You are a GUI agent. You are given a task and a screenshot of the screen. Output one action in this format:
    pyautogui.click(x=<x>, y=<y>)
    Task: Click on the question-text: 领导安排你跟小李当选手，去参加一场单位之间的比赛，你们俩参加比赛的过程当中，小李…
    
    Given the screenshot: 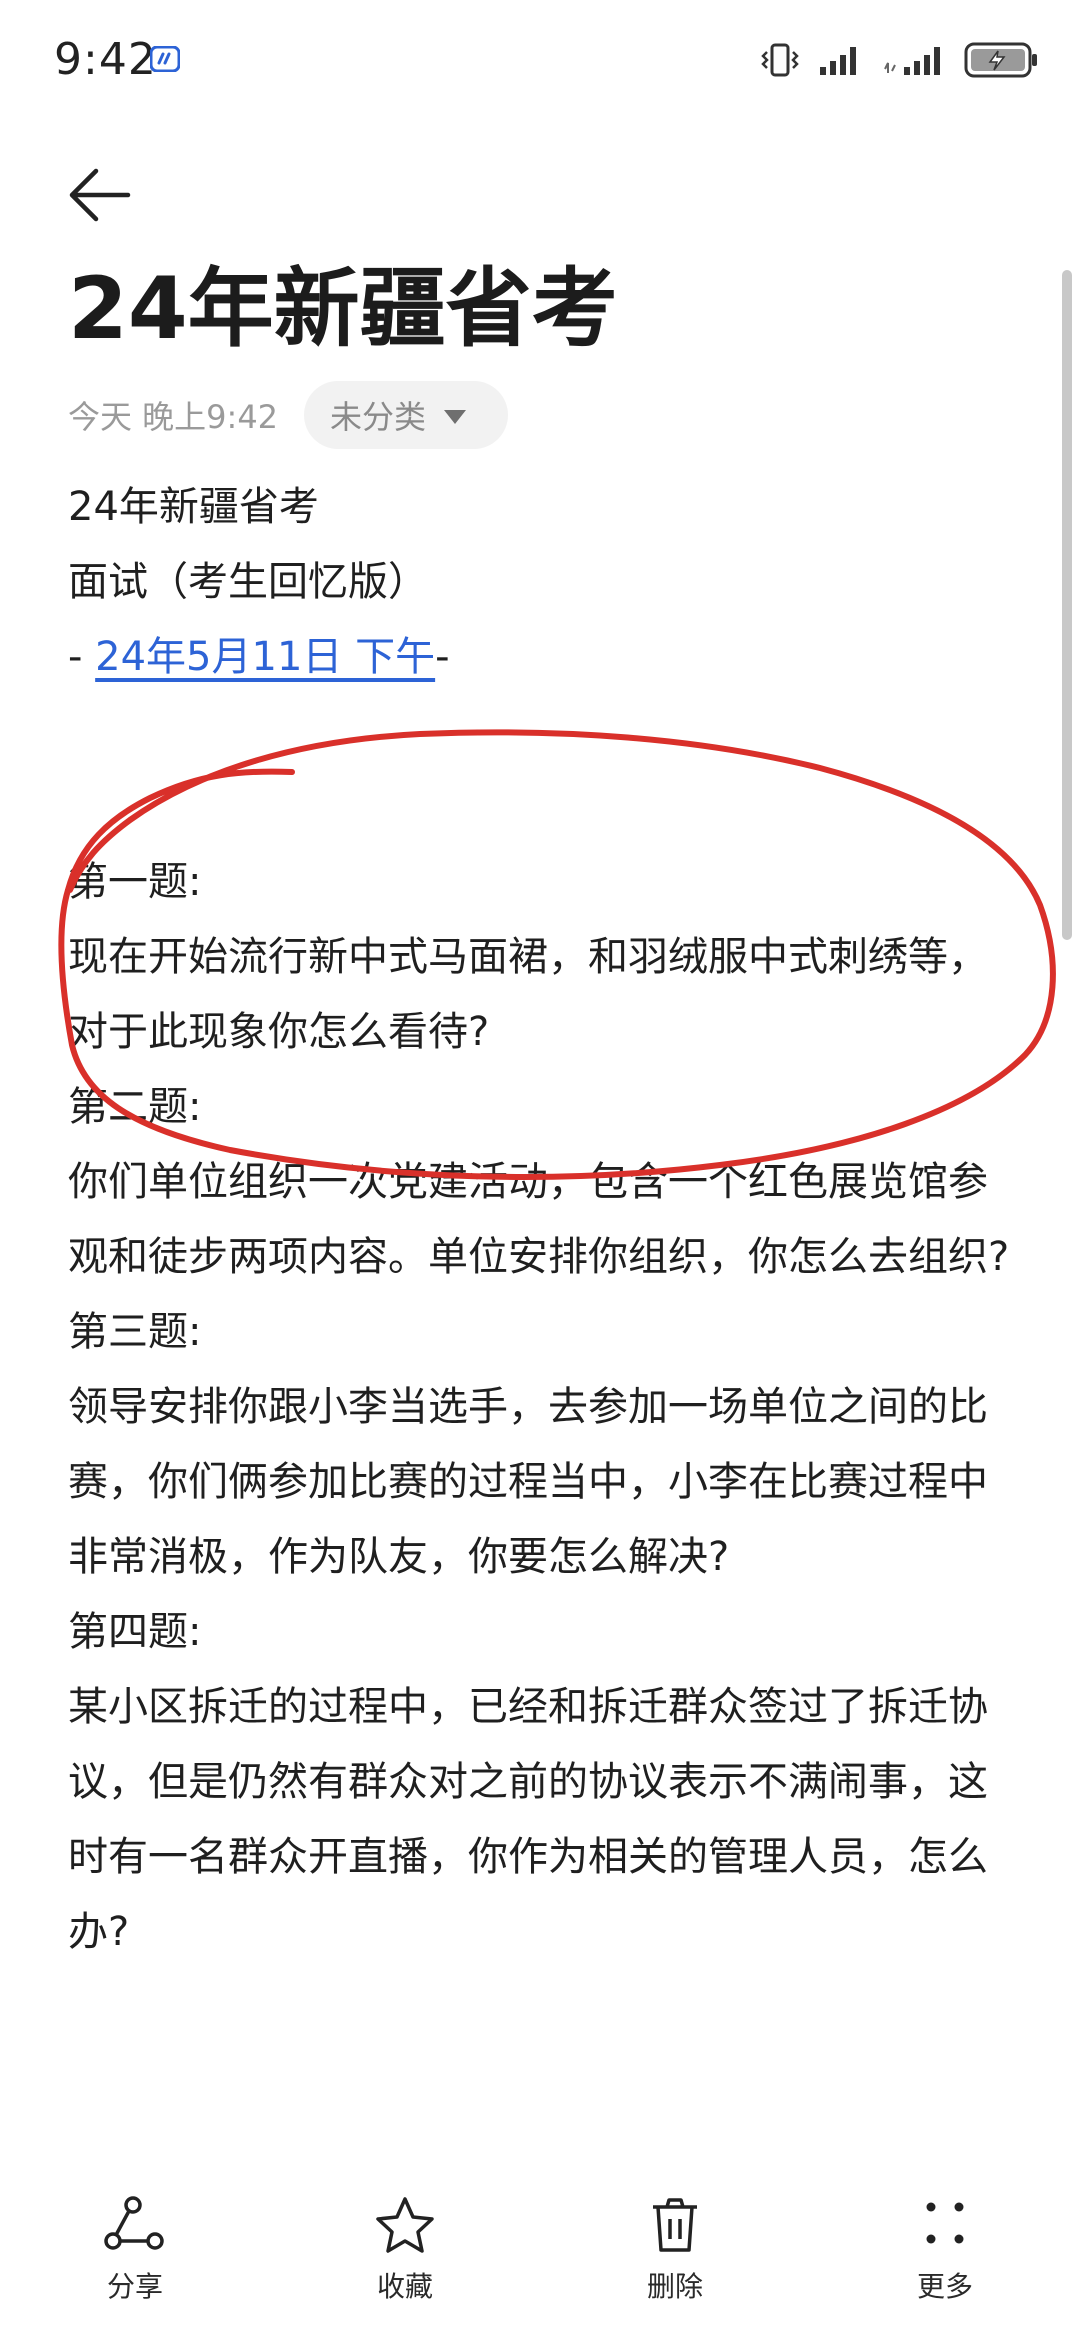 What is the action you would take?
    pyautogui.click(x=528, y=1482)
    